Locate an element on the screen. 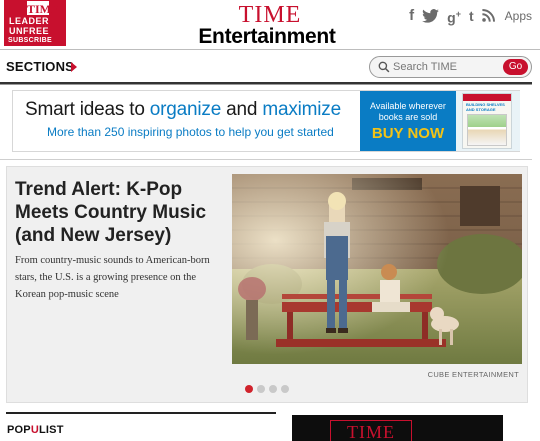 Image resolution: width=540 pixels, height=441 pixels. ad-headline-organize: organize is located at coordinates (185, 109).